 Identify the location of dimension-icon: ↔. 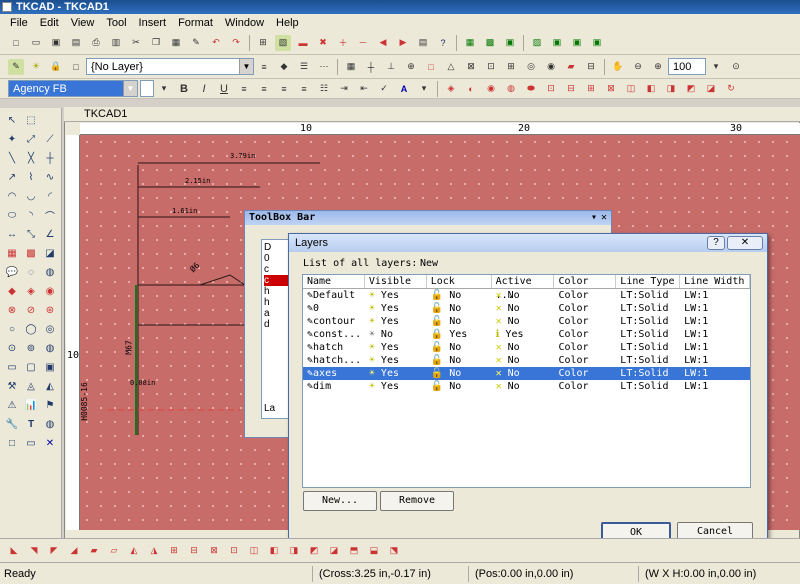
(12, 234).